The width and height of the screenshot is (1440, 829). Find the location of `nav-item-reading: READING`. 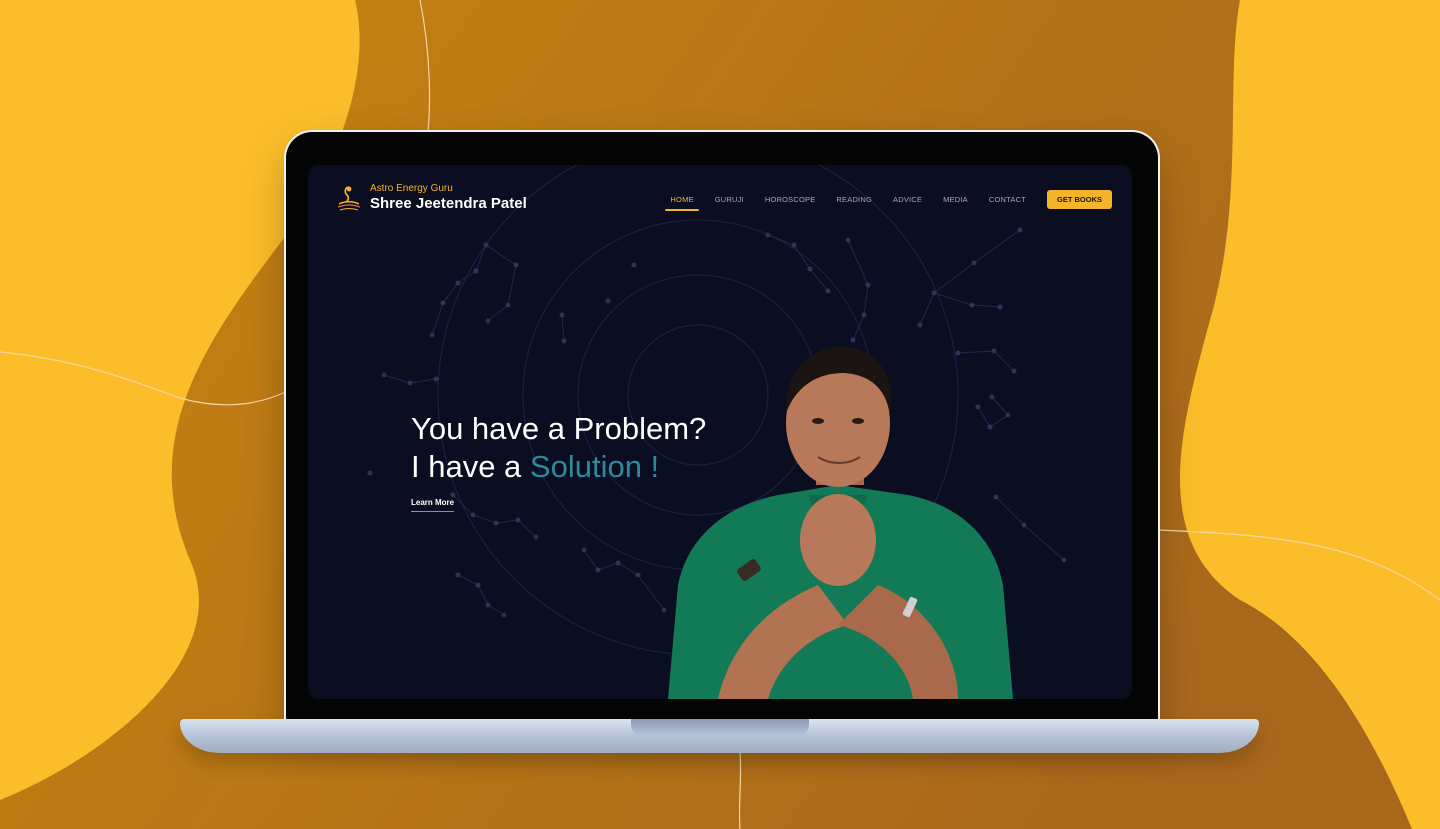

nav-item-reading: READING is located at coordinates (854, 199).